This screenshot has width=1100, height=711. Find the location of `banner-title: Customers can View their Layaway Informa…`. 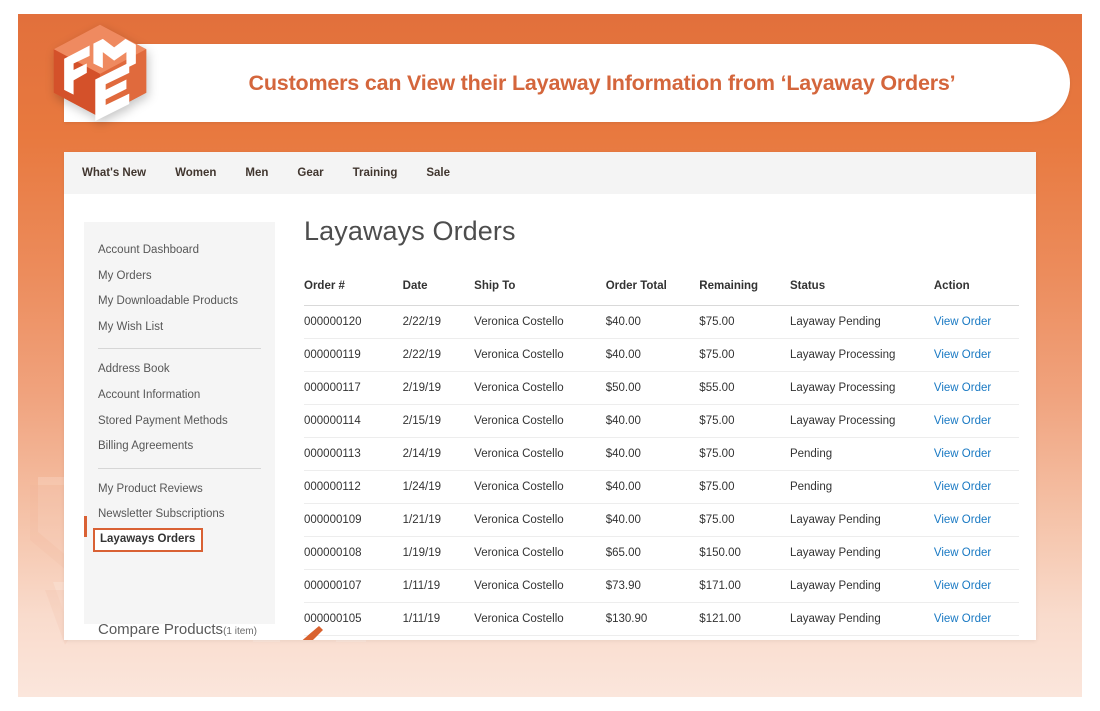

banner-title: Customers can View their Layaway Informa… is located at coordinates (602, 82).